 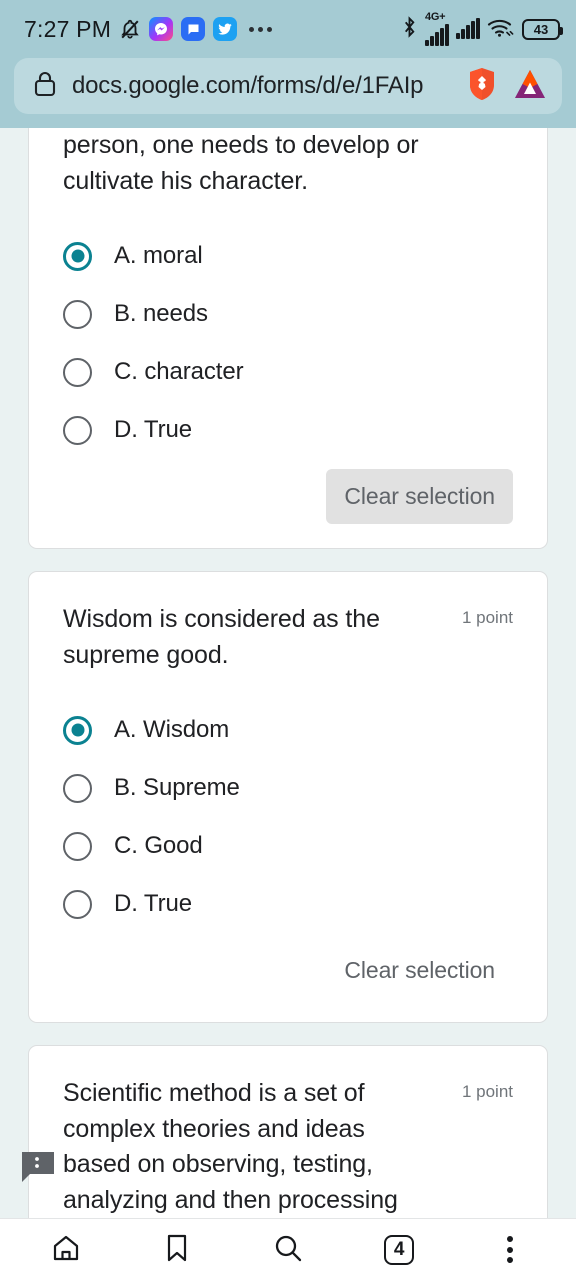 I want to click on home-button, so click(x=66, y=1250).